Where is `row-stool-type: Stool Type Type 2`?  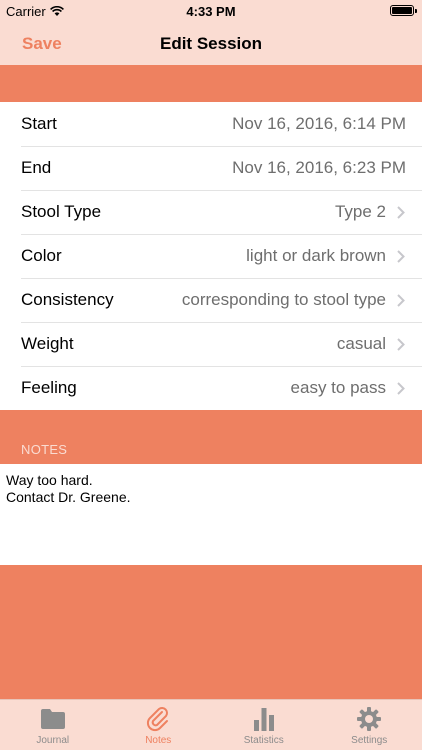 row-stool-type: Stool Type Type 2 is located at coordinates (211, 212).